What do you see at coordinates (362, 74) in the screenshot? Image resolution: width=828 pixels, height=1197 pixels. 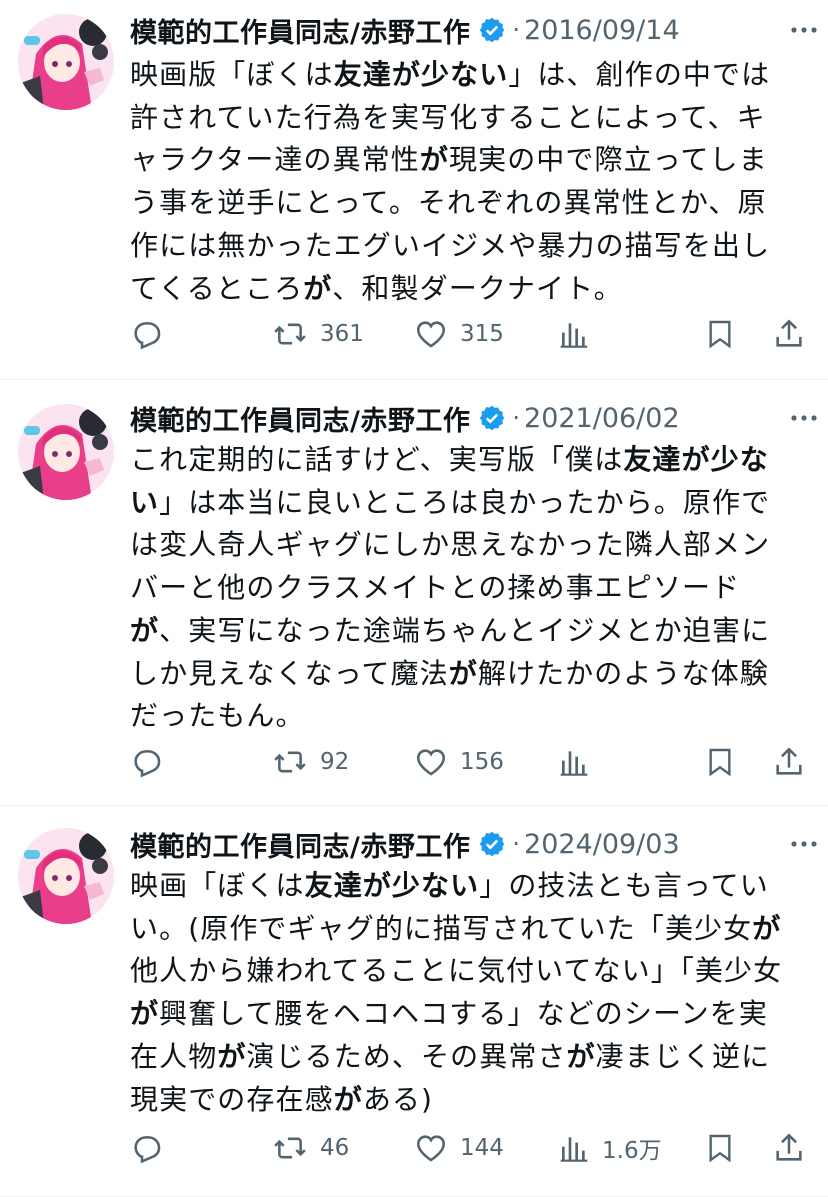 I see `bold-text-segment: 友達` at bounding box center [362, 74].